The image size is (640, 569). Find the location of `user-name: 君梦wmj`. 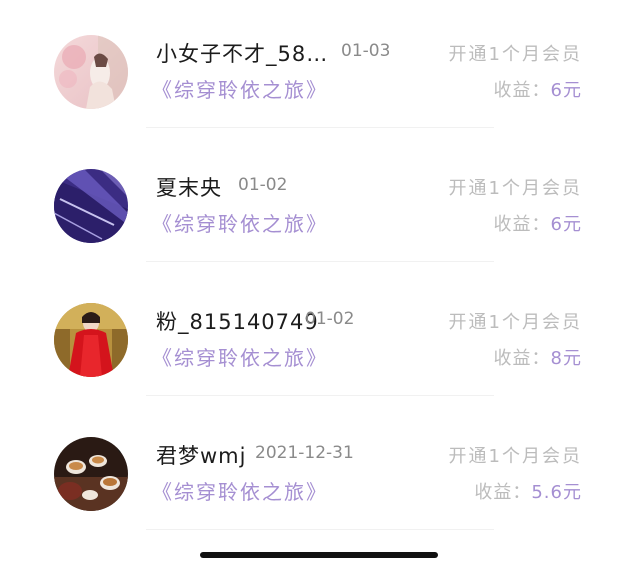

user-name: 君梦wmj is located at coordinates (201, 456).